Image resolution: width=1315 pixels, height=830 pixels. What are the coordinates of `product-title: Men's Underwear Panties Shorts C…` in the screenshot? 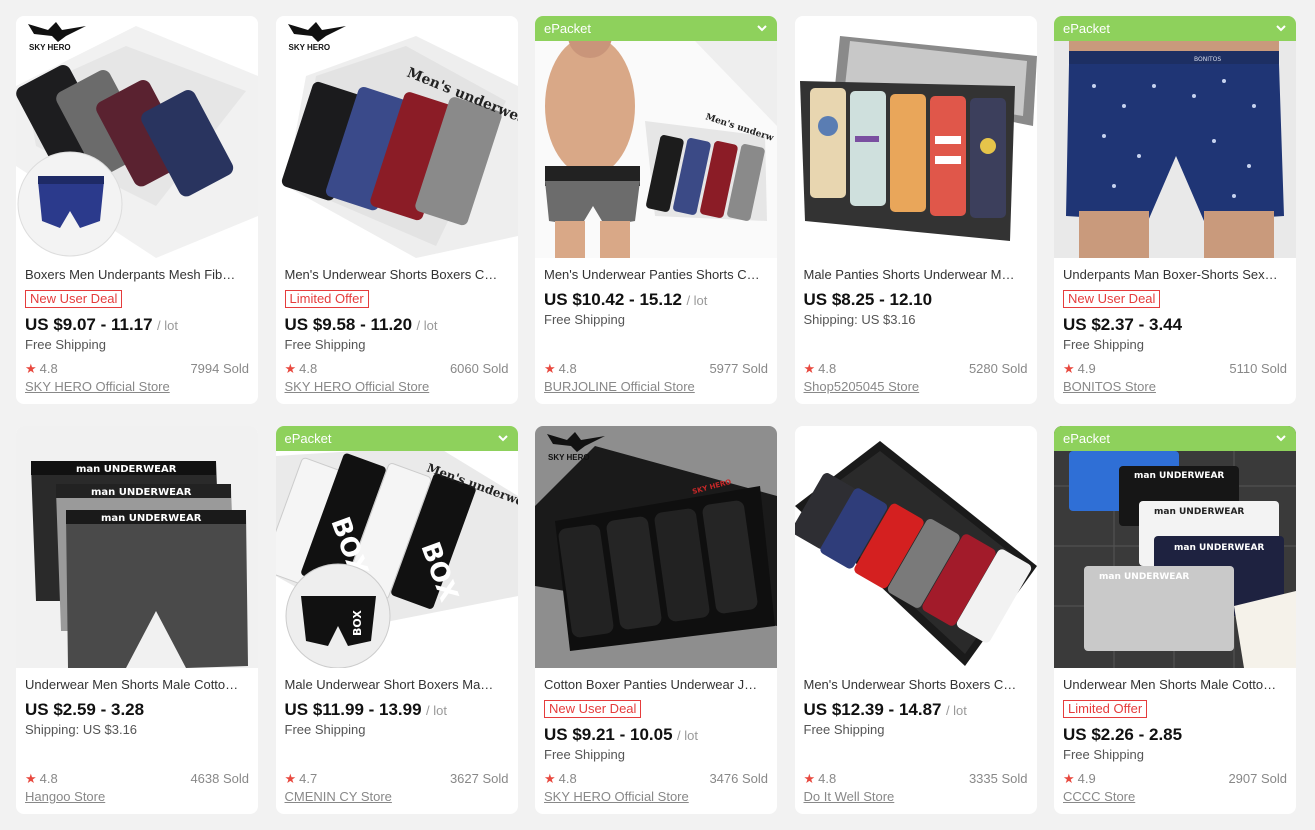 It's located at (656, 275).